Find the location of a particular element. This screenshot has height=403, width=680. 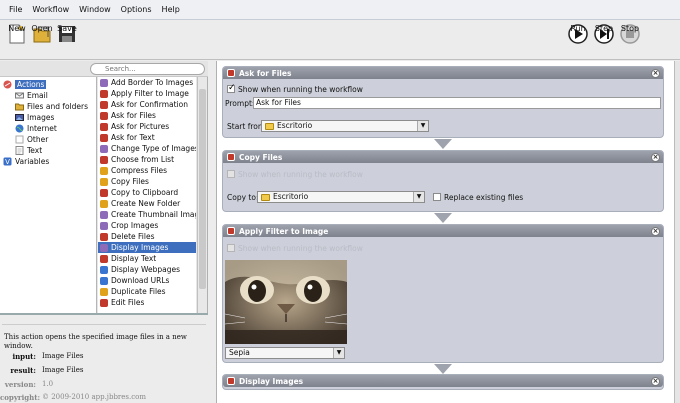

tree-item-other: Other is located at coordinates (31, 139).